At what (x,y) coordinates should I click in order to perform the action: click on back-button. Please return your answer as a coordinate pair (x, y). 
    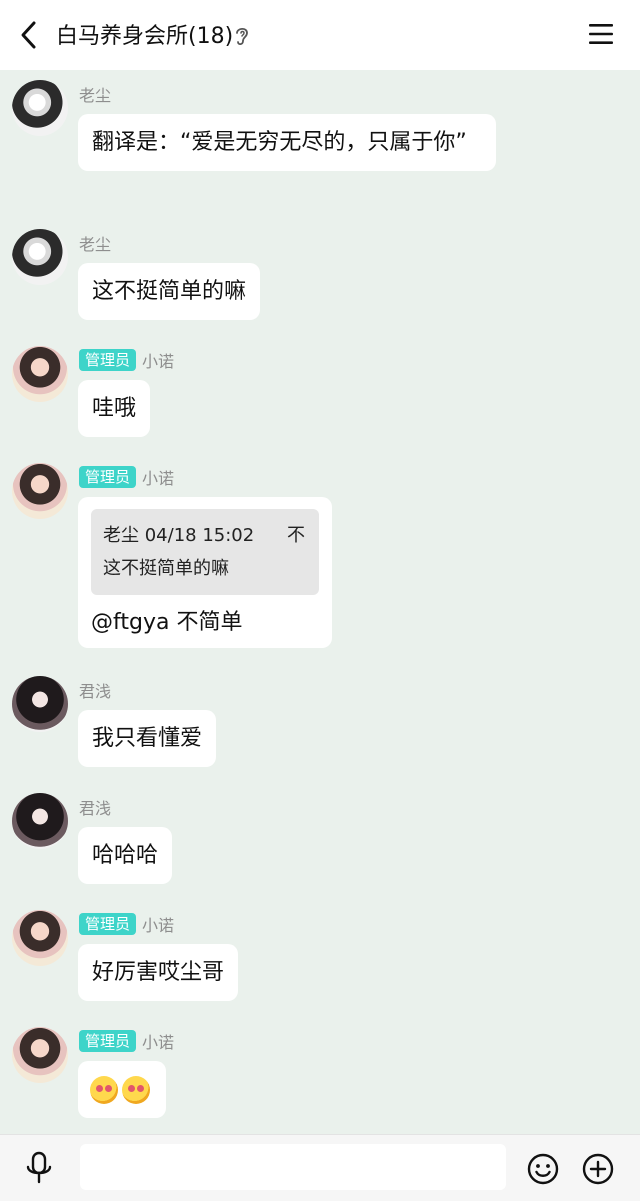
    Looking at the image, I should click on (28, 35).